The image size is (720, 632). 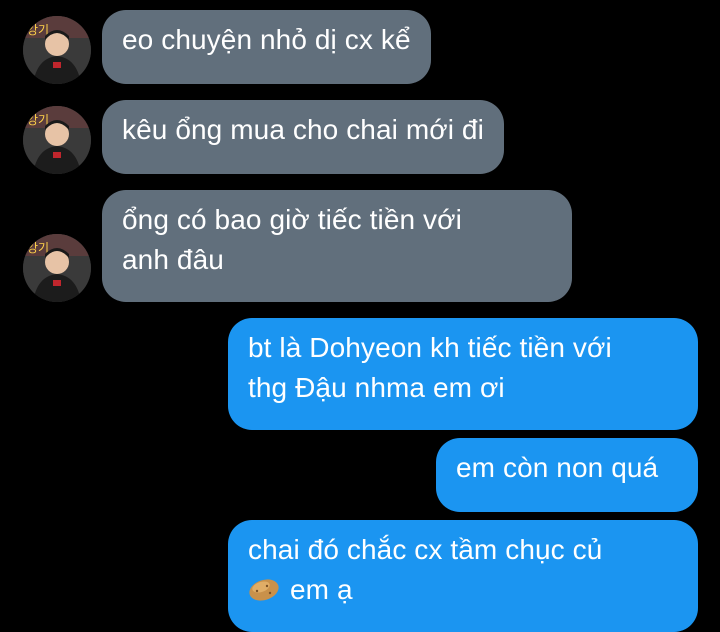 What do you see at coordinates (303, 129) in the screenshot?
I see `message-text: kêu ổng mua cho chai mới đi` at bounding box center [303, 129].